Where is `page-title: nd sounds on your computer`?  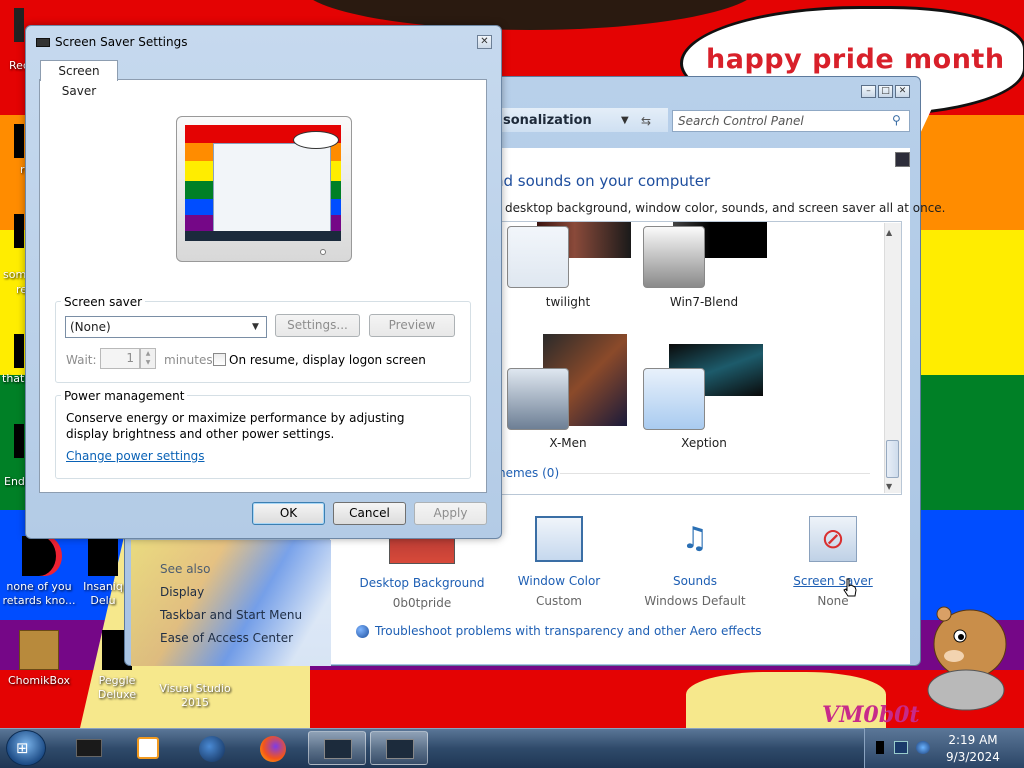
page-title: nd sounds on your computer is located at coordinates (602, 181).